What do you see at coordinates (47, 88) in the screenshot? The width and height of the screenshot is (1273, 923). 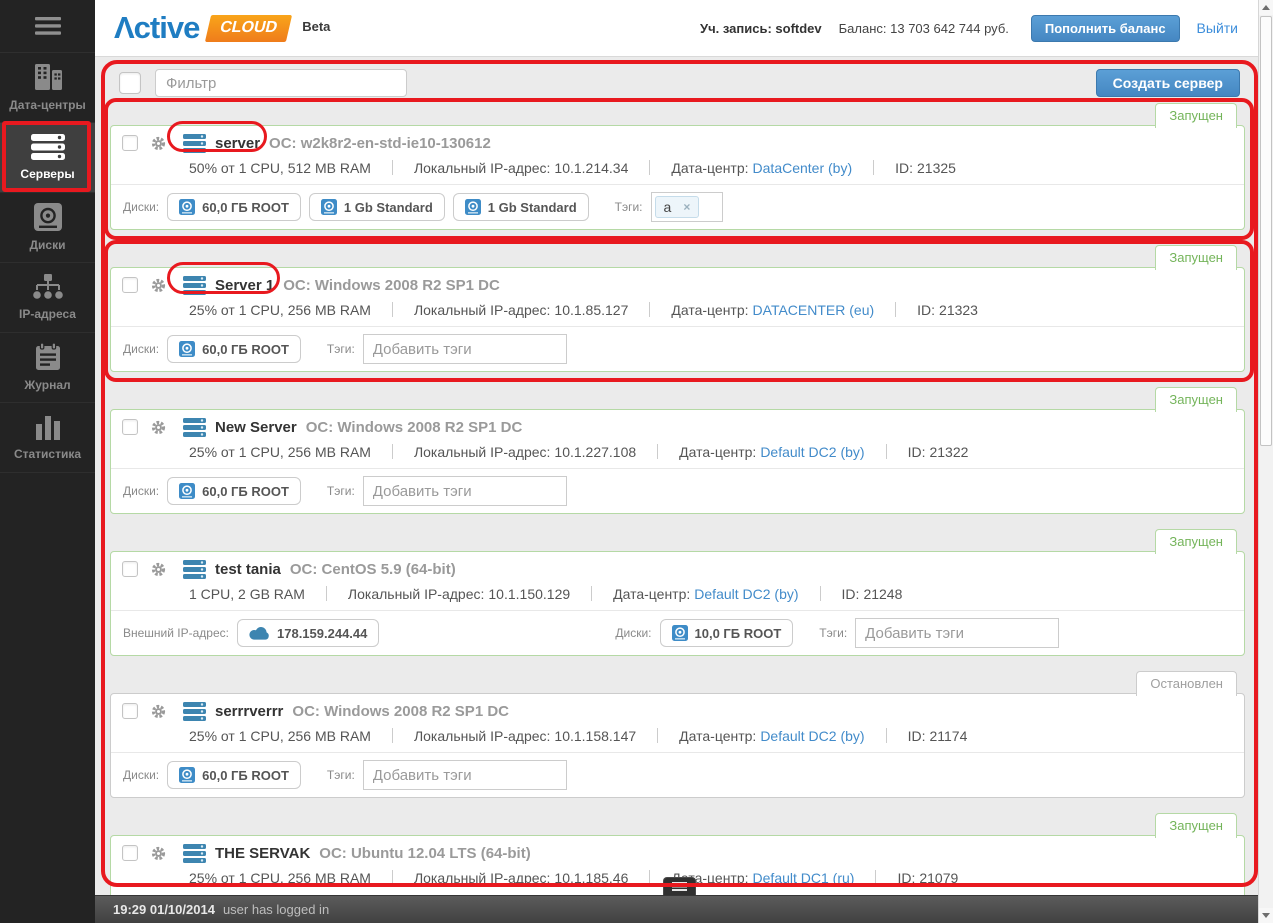 I see `sidebar-item-datacenters: Дата-центры` at bounding box center [47, 88].